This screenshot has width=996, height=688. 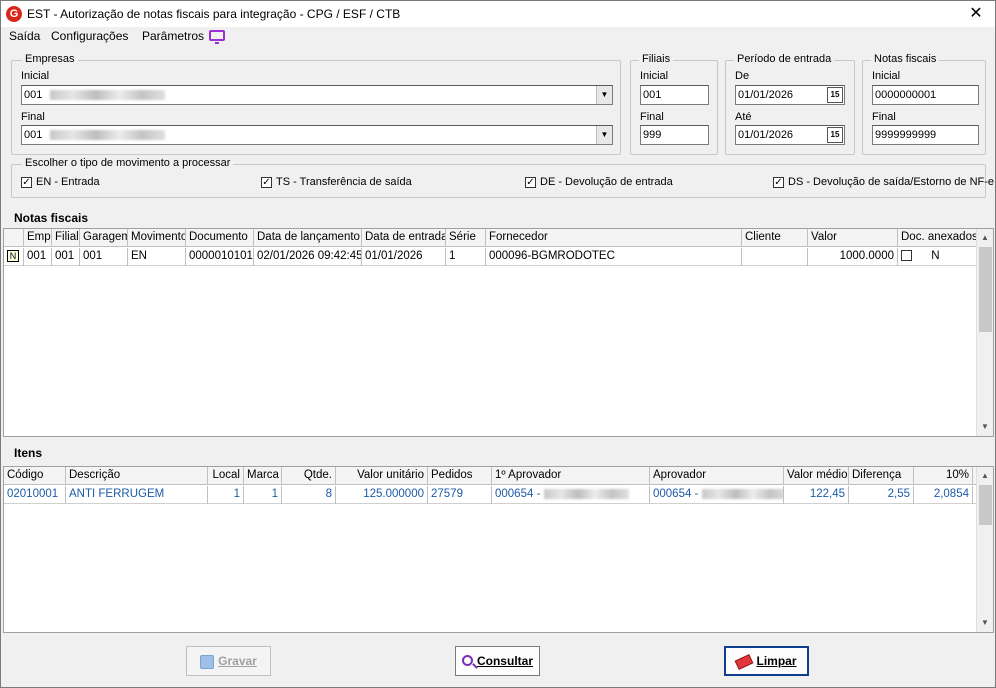 What do you see at coordinates (33, 117) in the screenshot?
I see `empresa-final-label: Final` at bounding box center [33, 117].